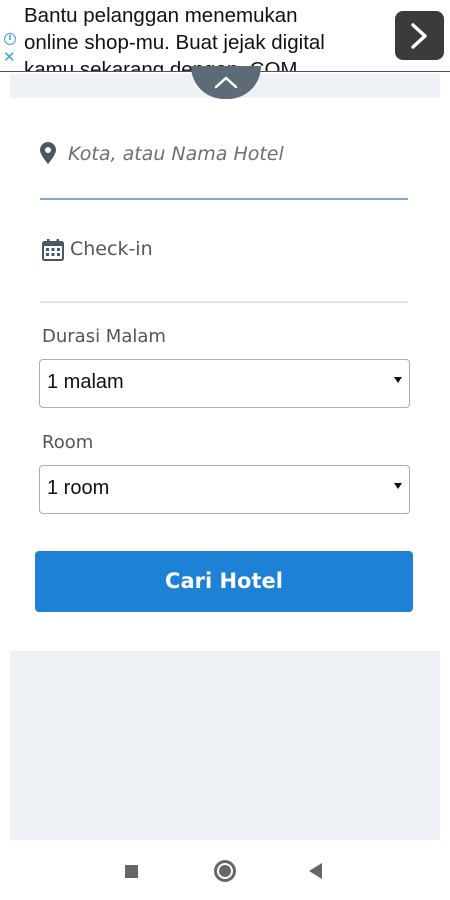 The image size is (450, 900). I want to click on recent-apps-icon, so click(131, 871).